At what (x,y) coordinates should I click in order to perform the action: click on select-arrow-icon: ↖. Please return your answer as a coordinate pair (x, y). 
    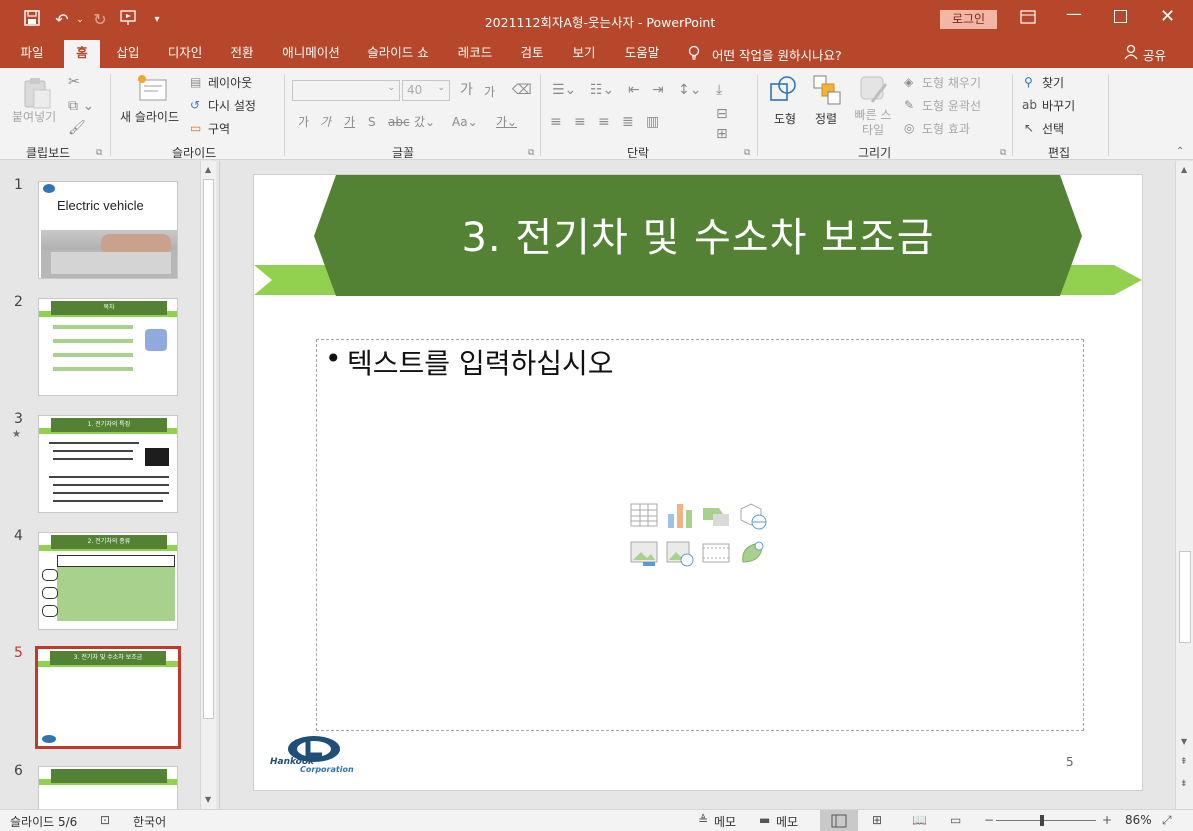
    Looking at the image, I should click on (1029, 128).